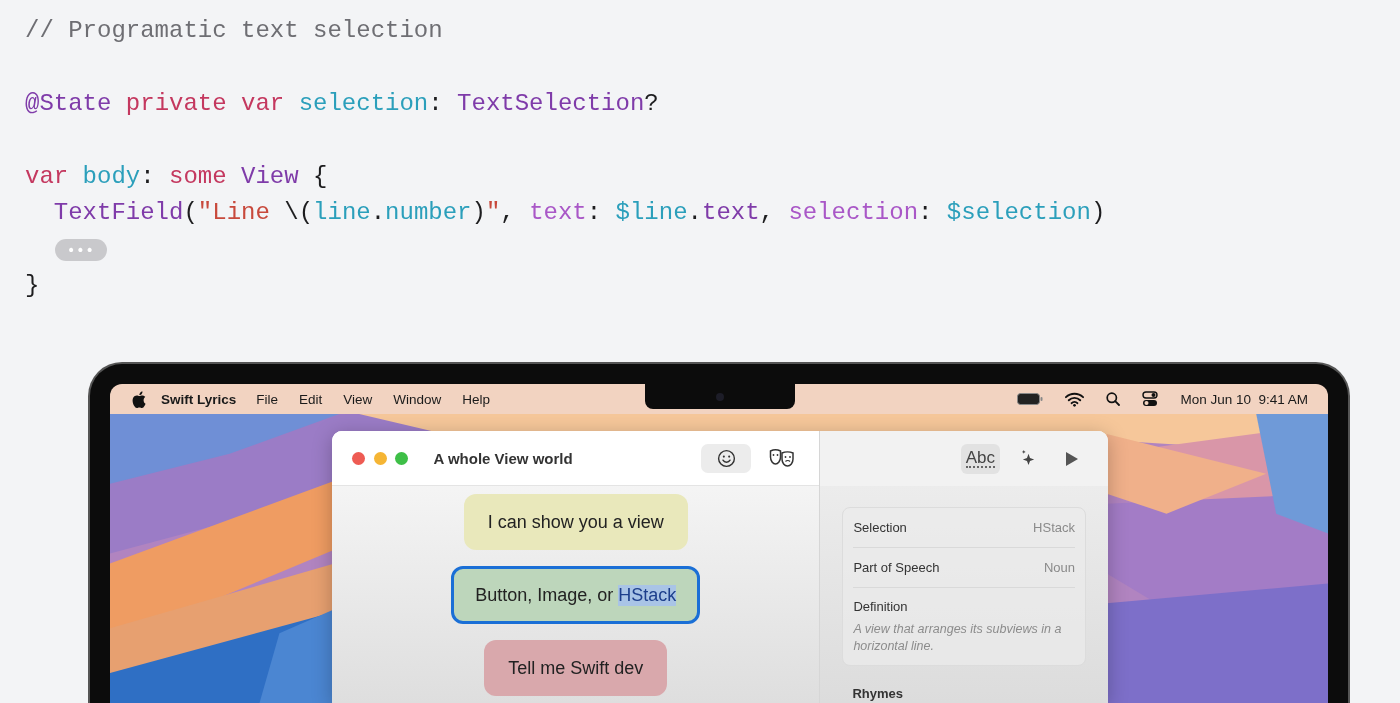 Image resolution: width=1400 pixels, height=703 pixels. I want to click on app-menu: Swift Lyrics, so click(199, 399).